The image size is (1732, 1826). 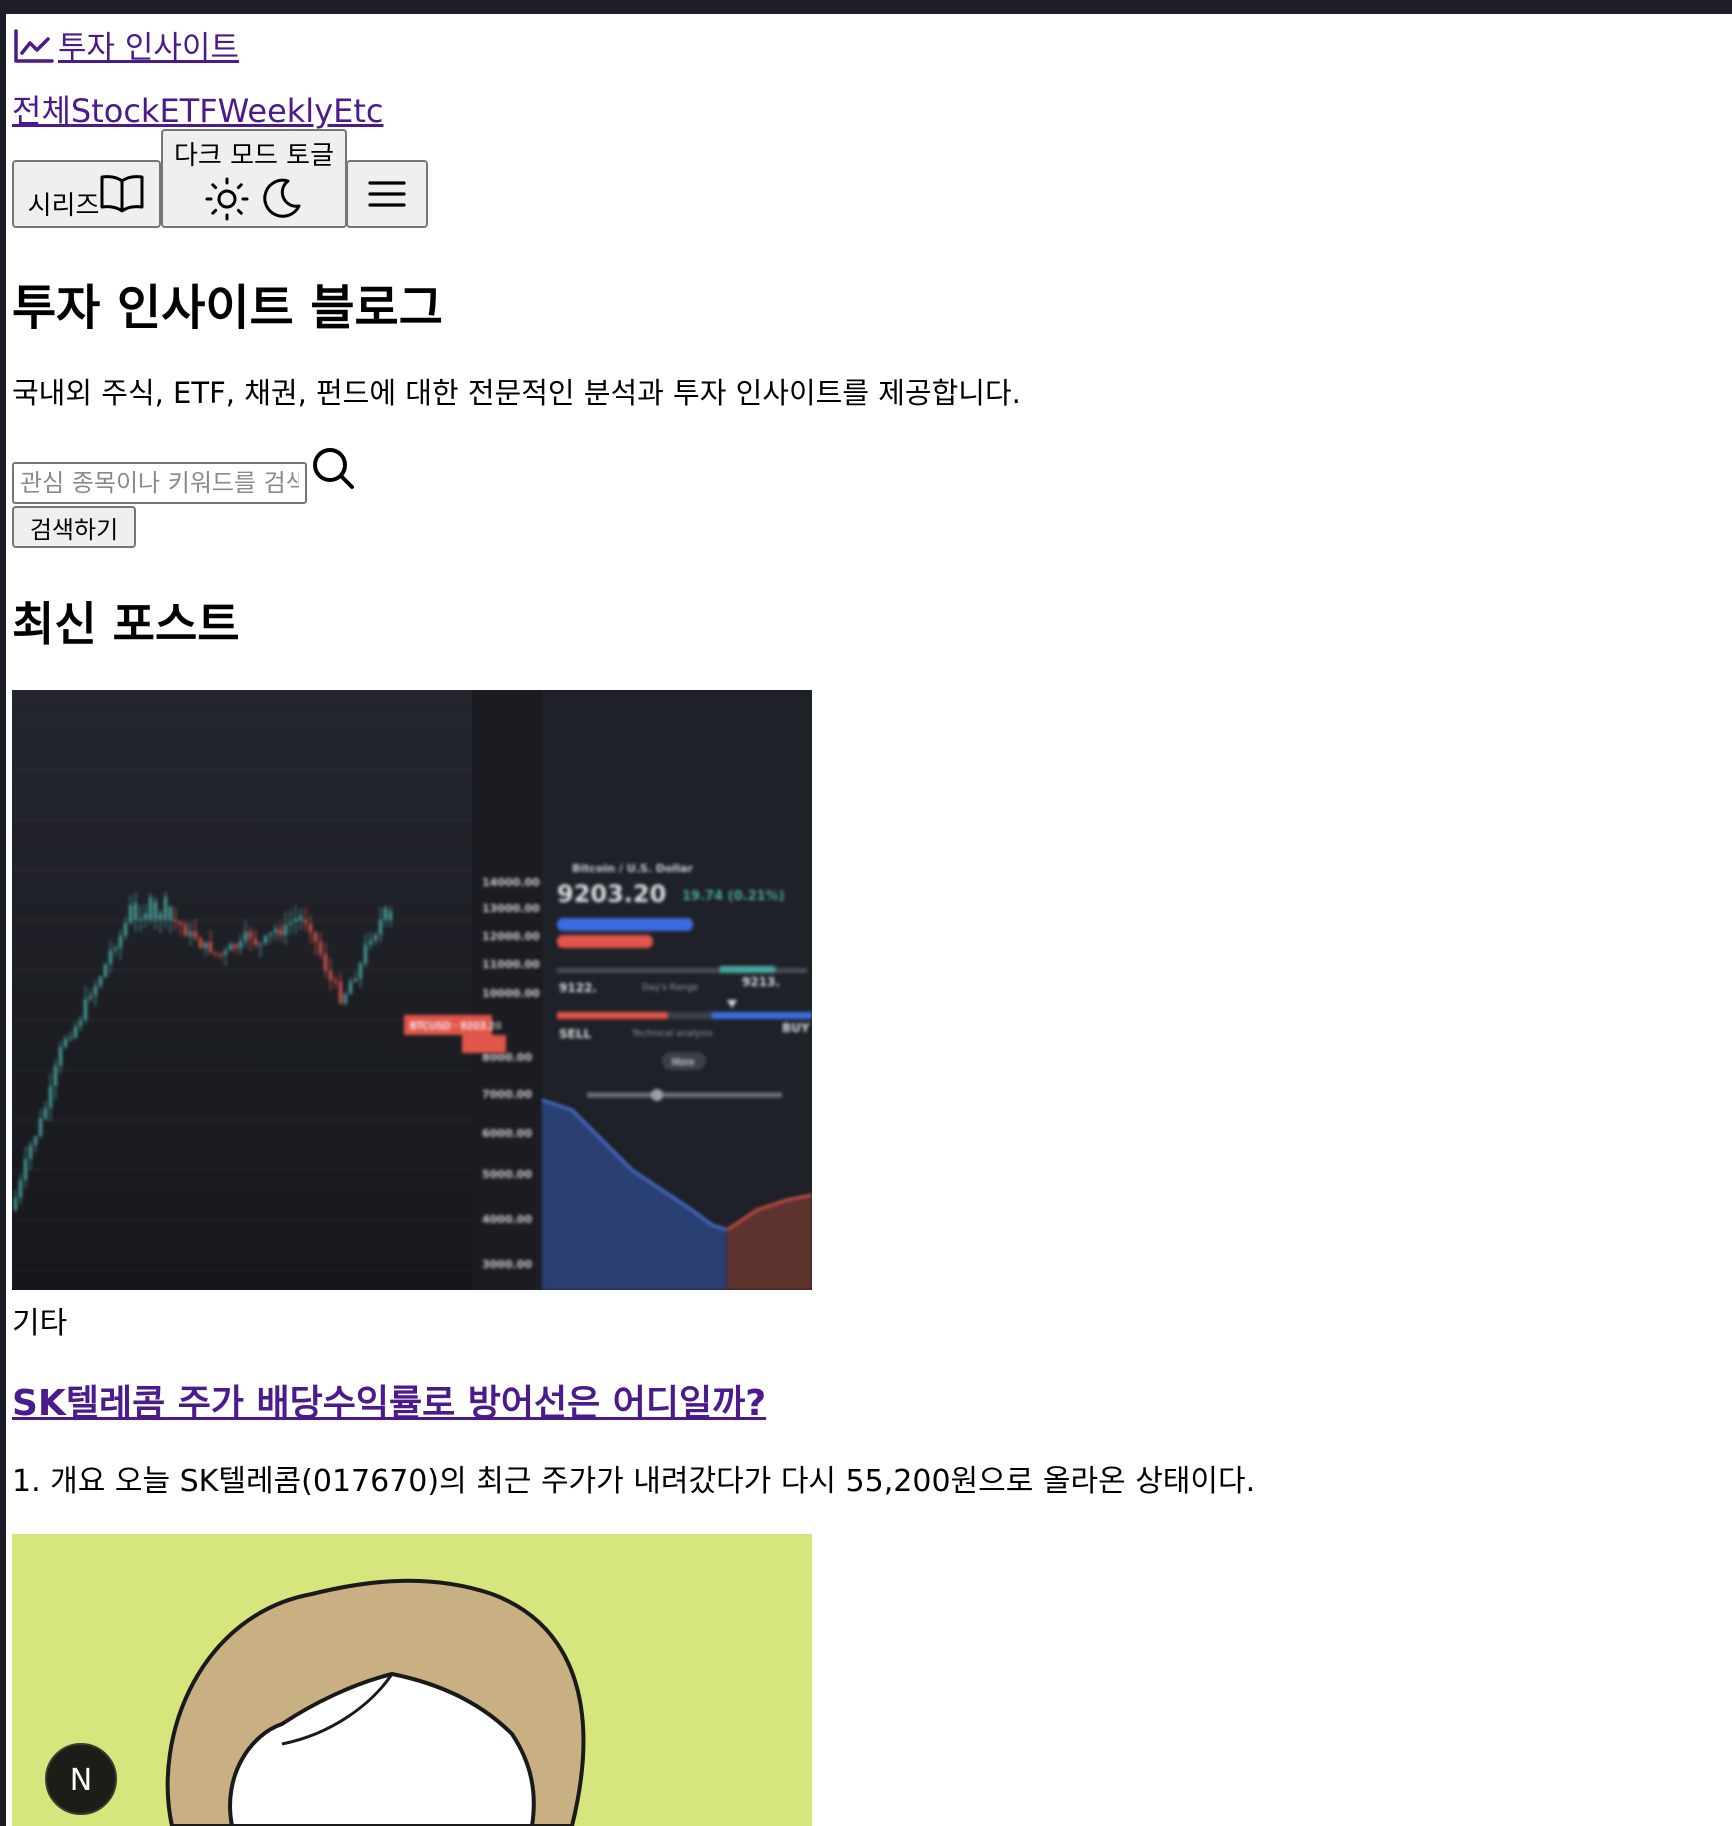 I want to click on chart-price-tick: 12000.00, so click(x=511, y=936).